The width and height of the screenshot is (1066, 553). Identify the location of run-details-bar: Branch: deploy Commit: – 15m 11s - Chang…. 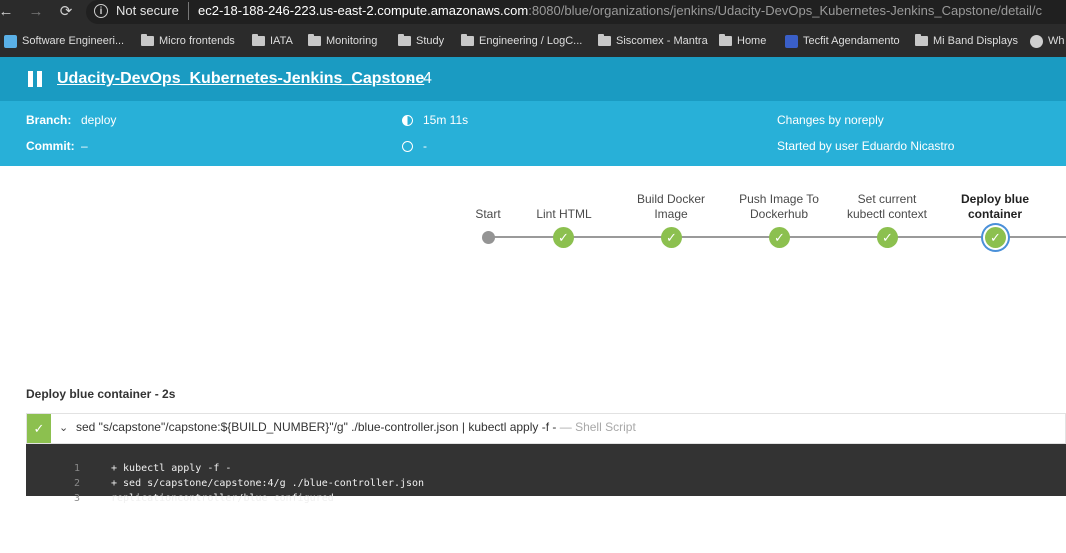
(533, 133).